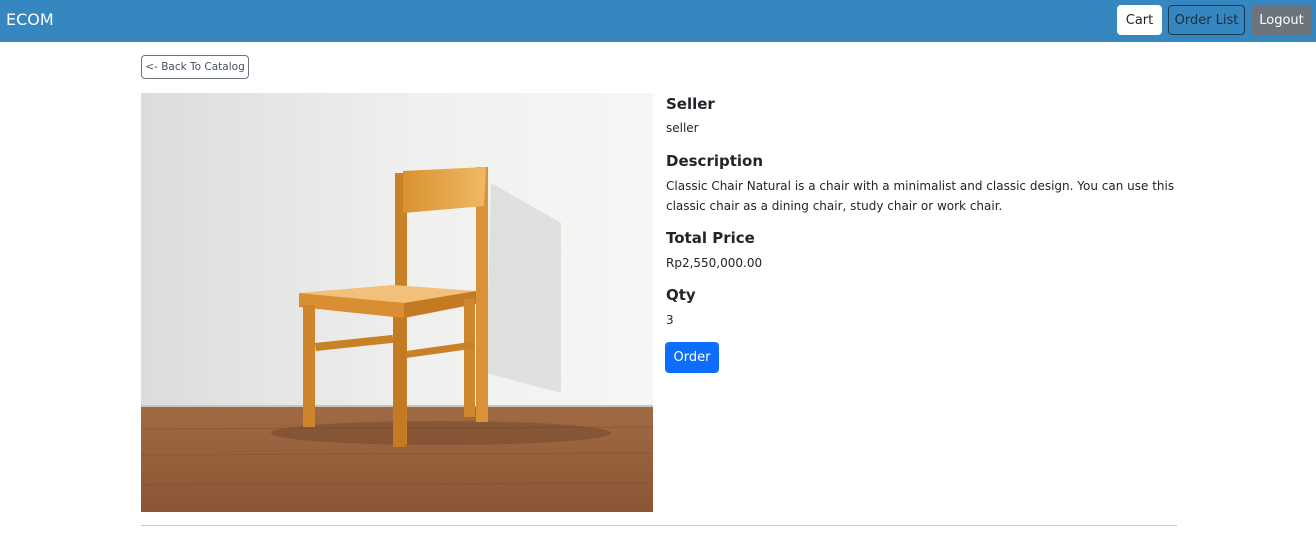 The width and height of the screenshot is (1316, 538). I want to click on top-navbar: ECOM Cart Order List Logout, so click(658, 21).